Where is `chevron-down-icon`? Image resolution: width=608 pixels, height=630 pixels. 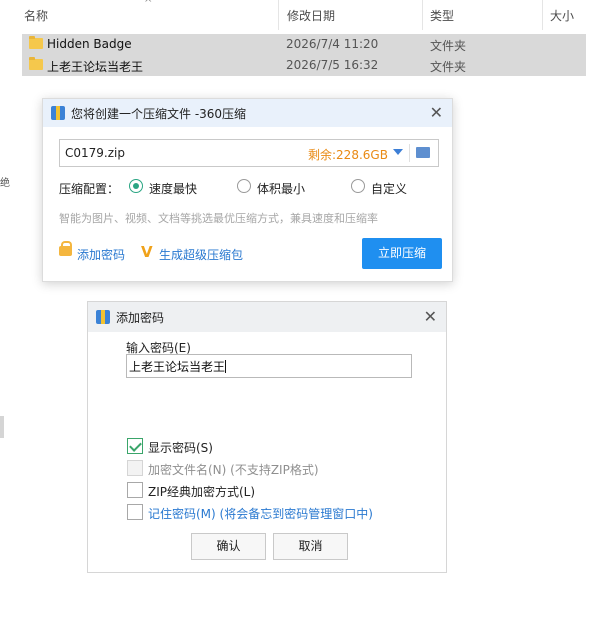 chevron-down-icon is located at coordinates (398, 152).